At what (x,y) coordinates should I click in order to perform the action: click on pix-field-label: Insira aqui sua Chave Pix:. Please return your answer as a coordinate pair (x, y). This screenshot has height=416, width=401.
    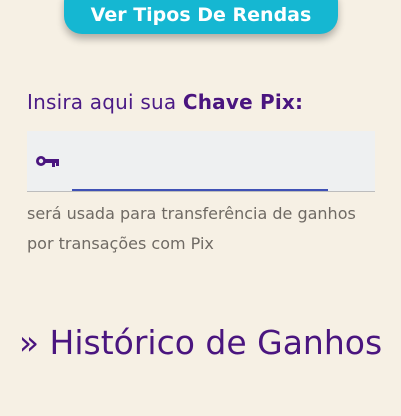
    Looking at the image, I should click on (165, 102).